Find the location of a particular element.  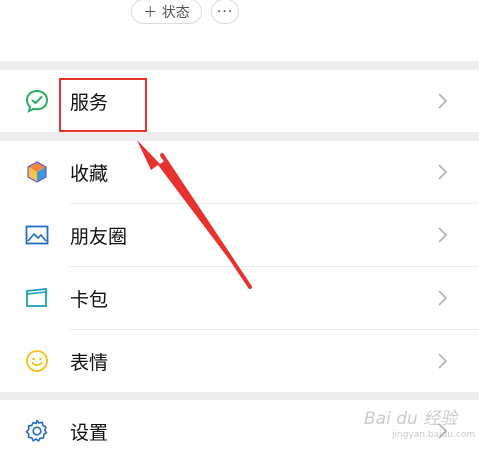

more-button: ··· is located at coordinates (225, 12).